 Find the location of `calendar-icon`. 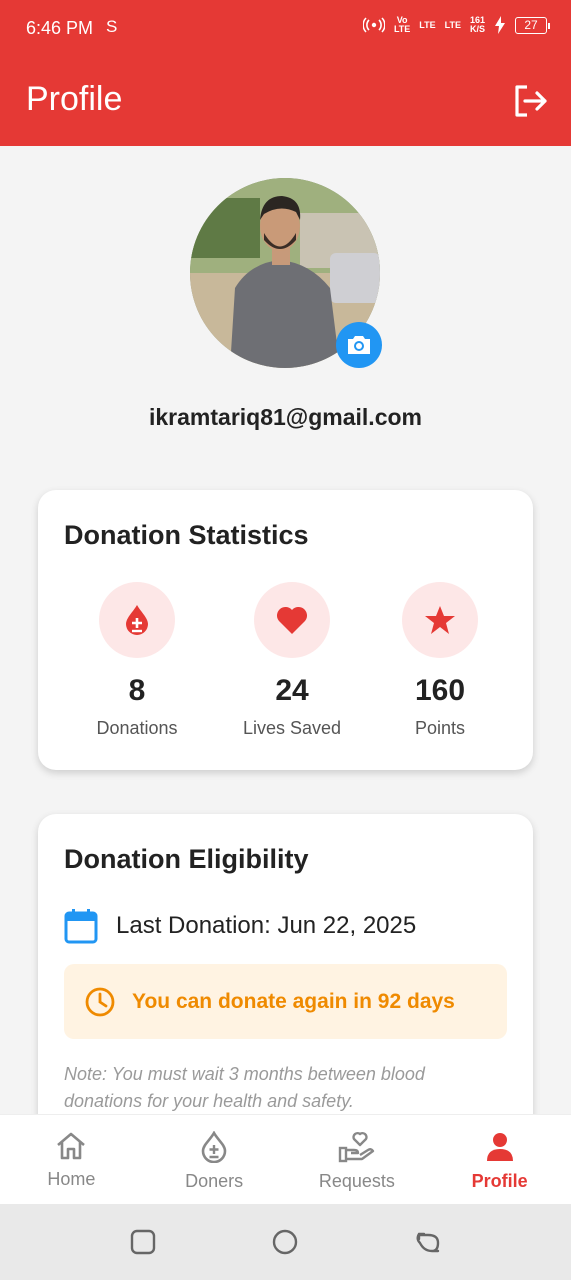

calendar-icon is located at coordinates (81, 926).